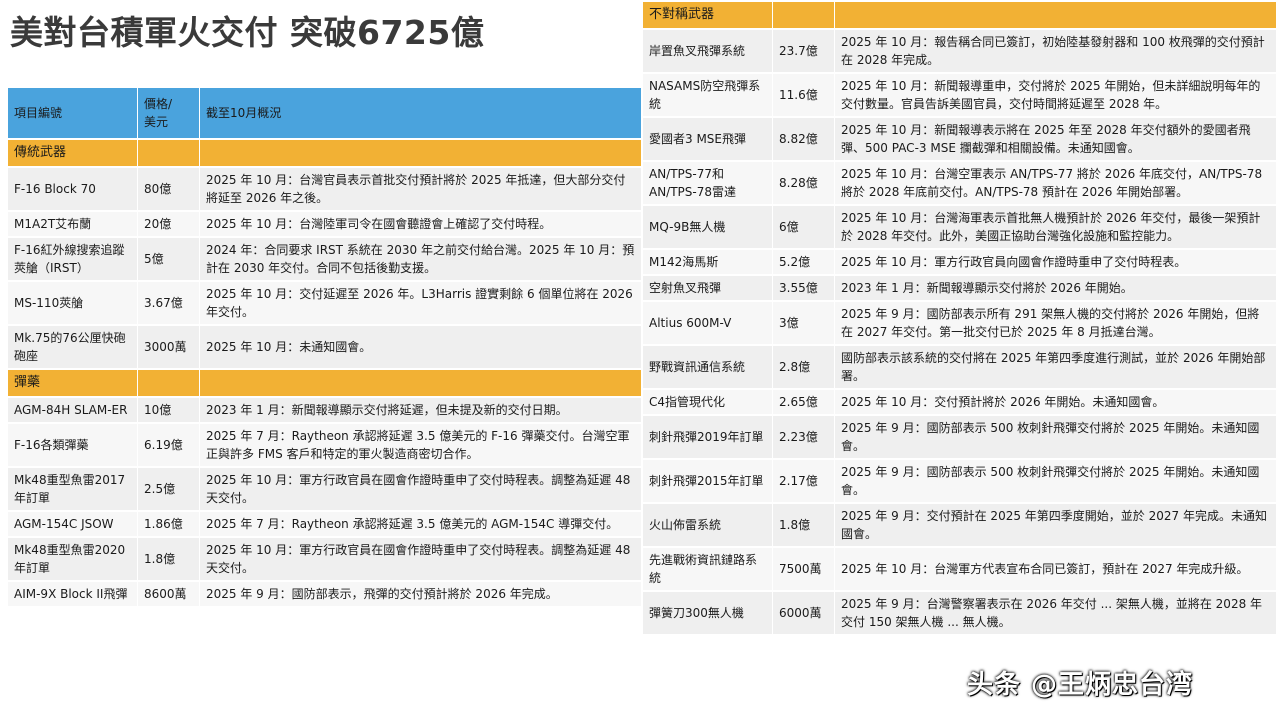 The width and height of the screenshot is (1280, 721). I want to click on item-price-cell: 80億, so click(169, 189).